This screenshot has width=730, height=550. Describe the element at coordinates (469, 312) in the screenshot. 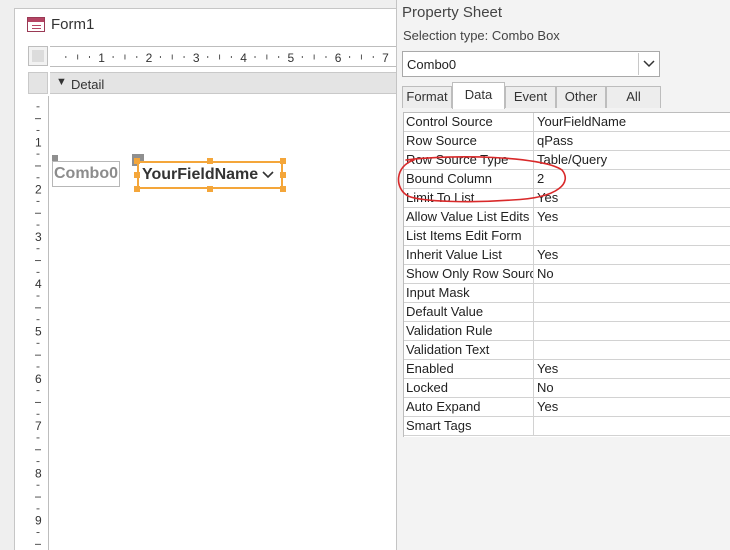

I see `property-name: Default Value` at that location.